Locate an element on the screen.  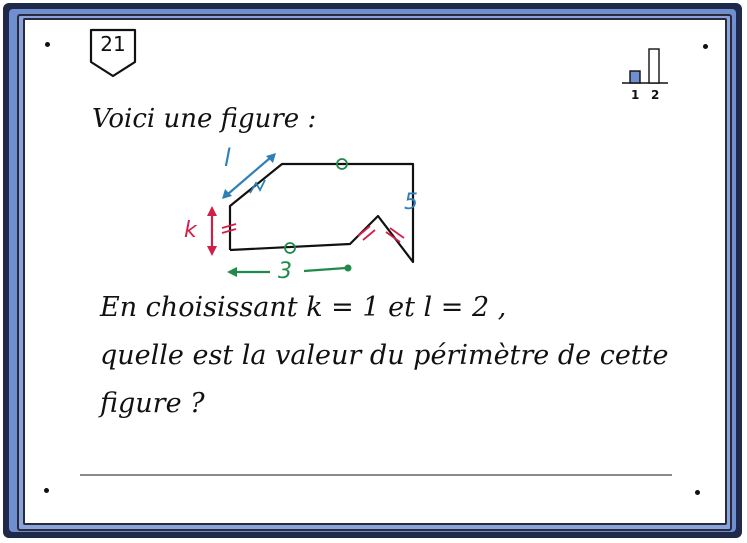
corner-dot-top-left is located at coordinates (47, 44).